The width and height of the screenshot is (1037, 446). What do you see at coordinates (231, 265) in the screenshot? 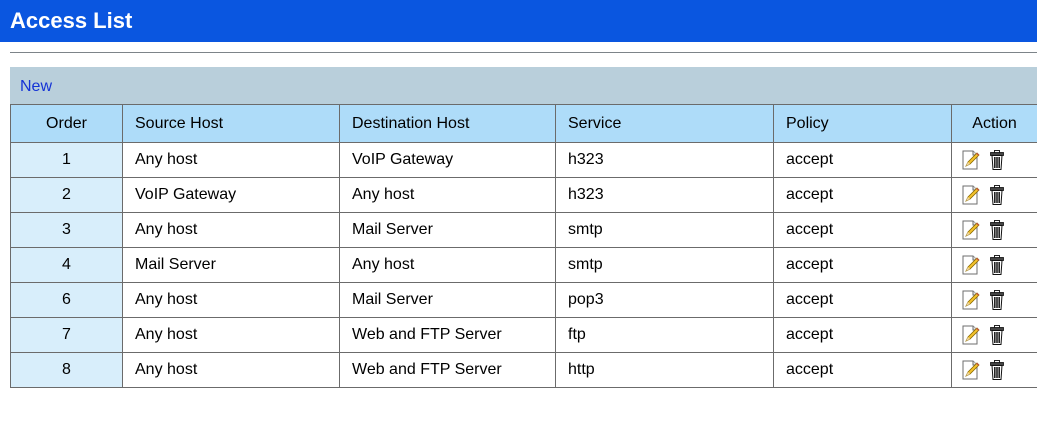
I see `cell-source-host: Mail Server` at bounding box center [231, 265].